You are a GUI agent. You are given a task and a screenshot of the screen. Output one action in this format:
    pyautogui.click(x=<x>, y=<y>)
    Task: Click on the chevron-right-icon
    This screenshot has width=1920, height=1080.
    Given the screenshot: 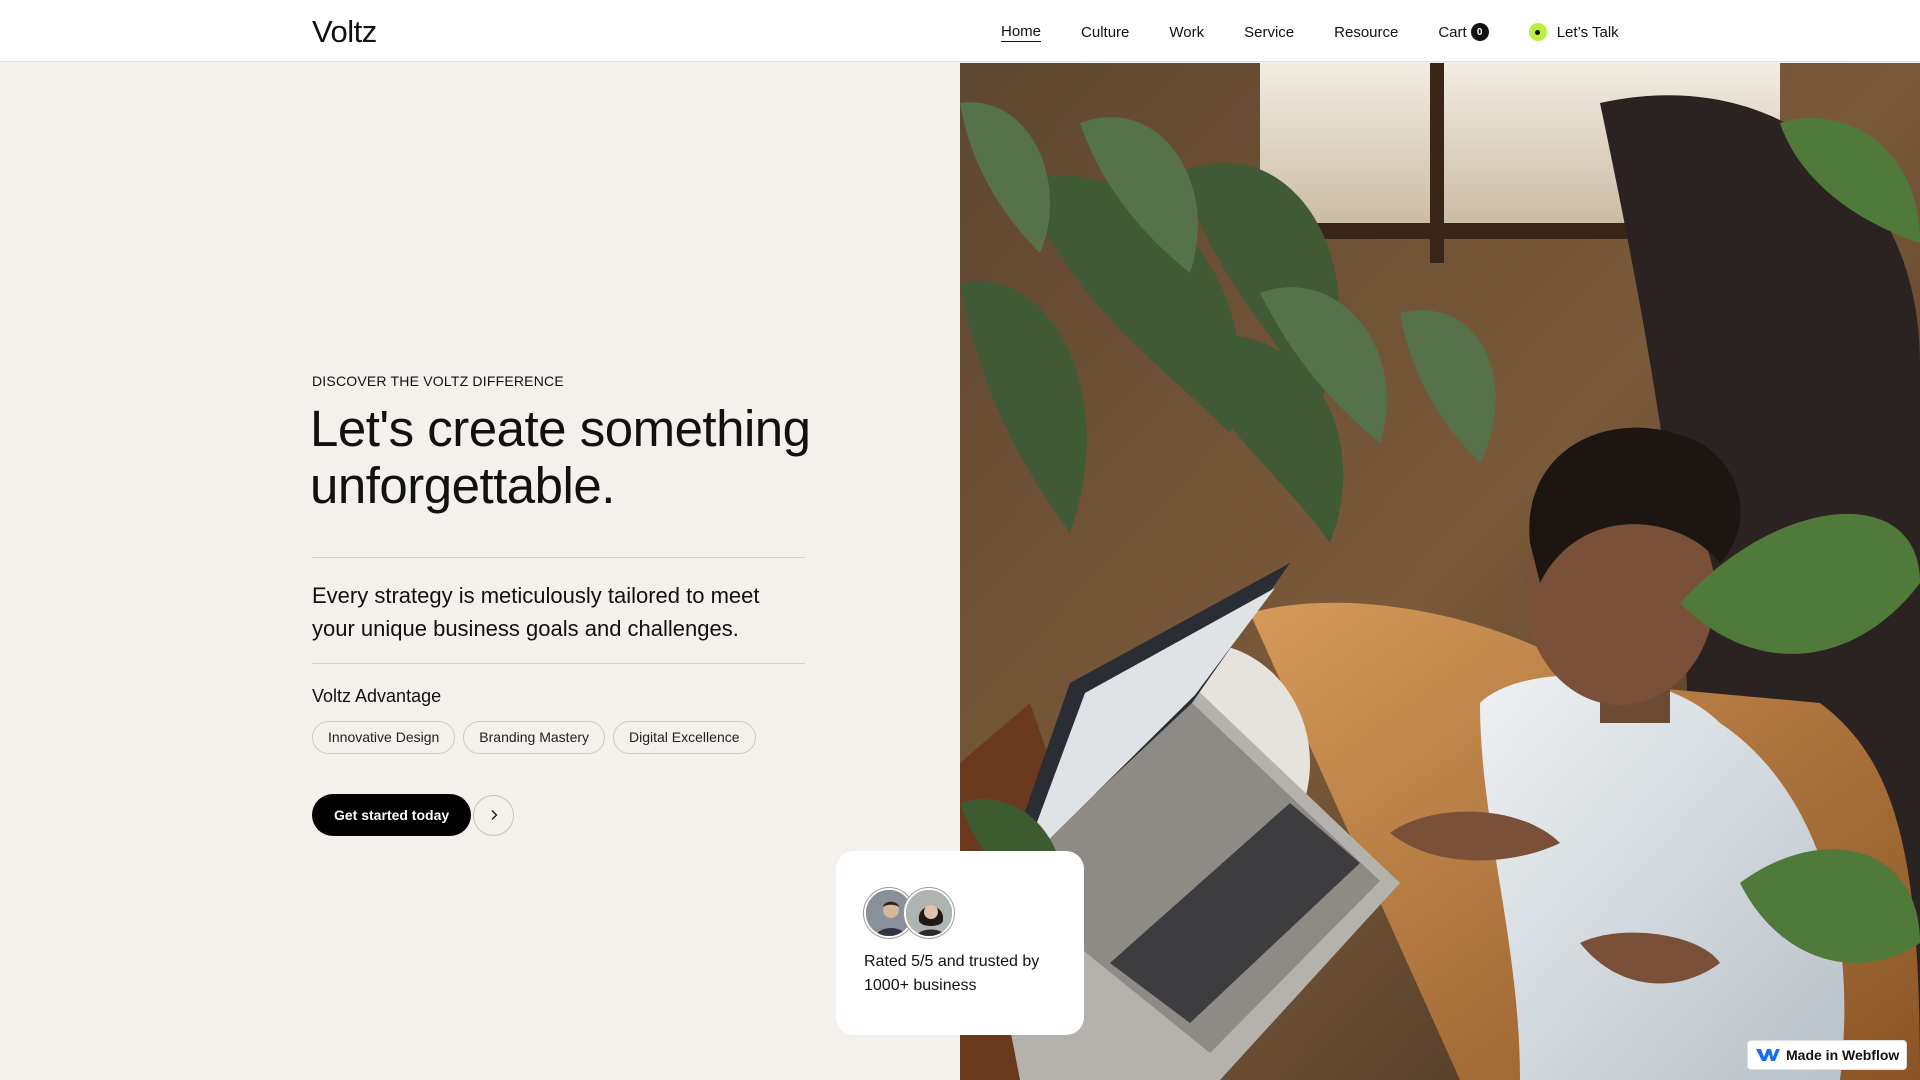 What is the action you would take?
    pyautogui.click(x=494, y=815)
    